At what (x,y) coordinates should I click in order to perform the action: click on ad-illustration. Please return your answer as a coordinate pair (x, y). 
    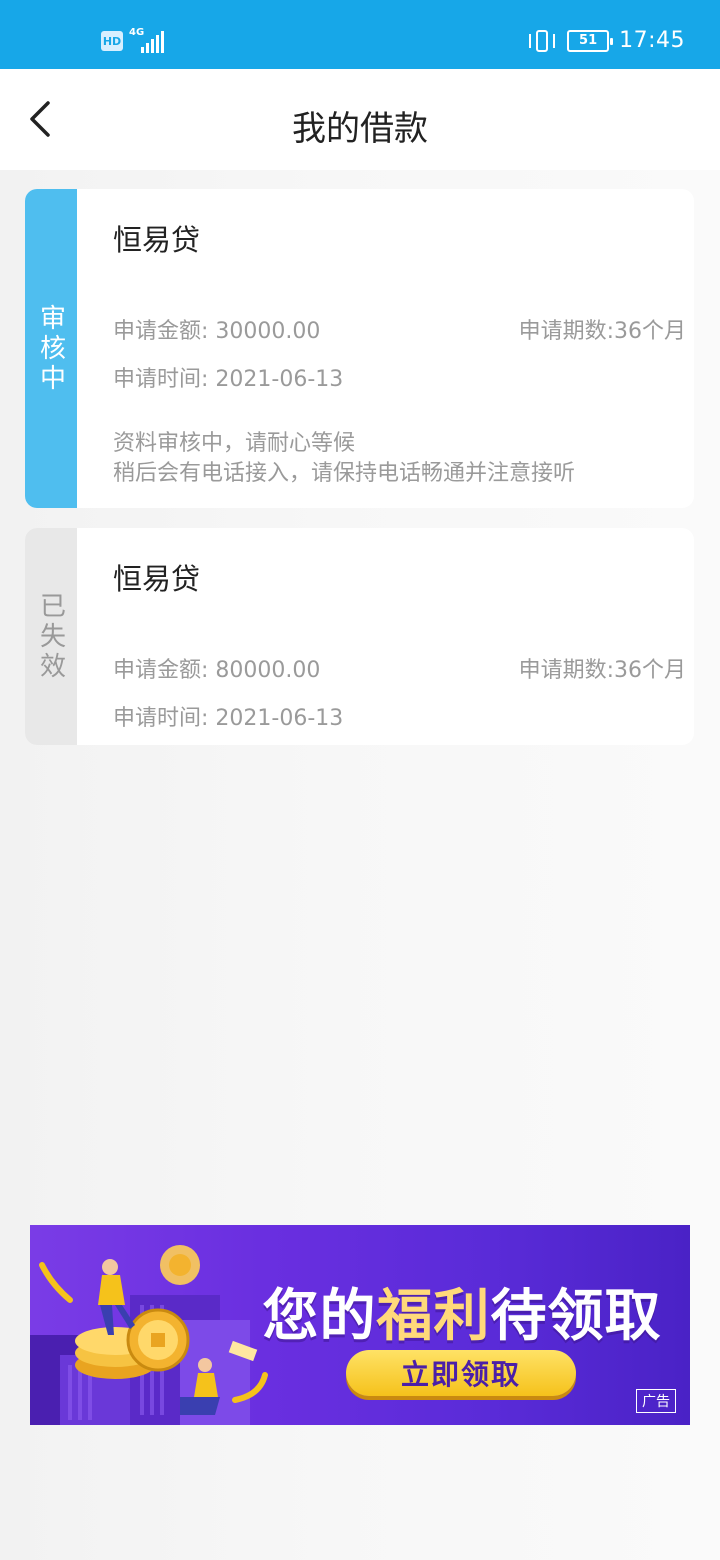
    Looking at the image, I should click on (149, 1335).